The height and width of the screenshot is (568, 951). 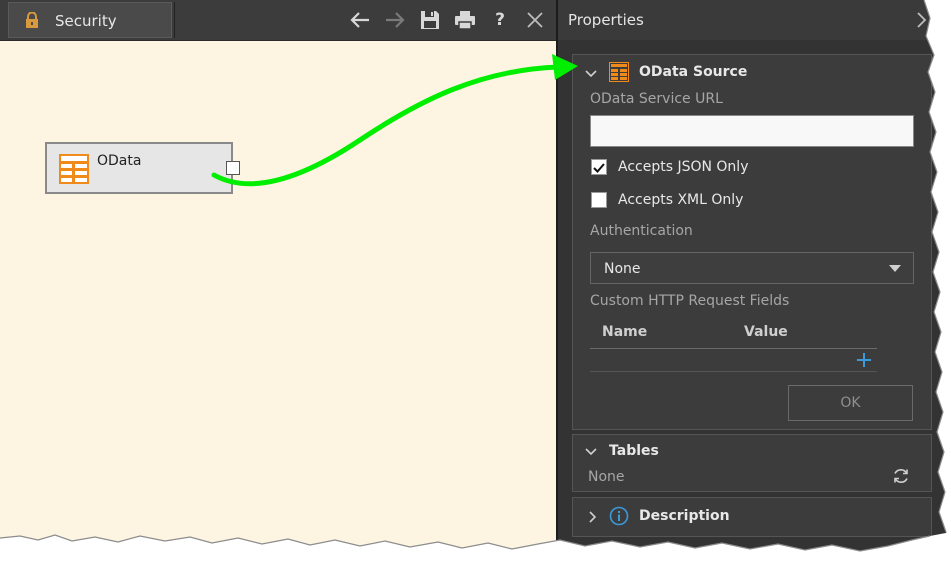 What do you see at coordinates (622, 269) in the screenshot?
I see `authentication-value: None` at bounding box center [622, 269].